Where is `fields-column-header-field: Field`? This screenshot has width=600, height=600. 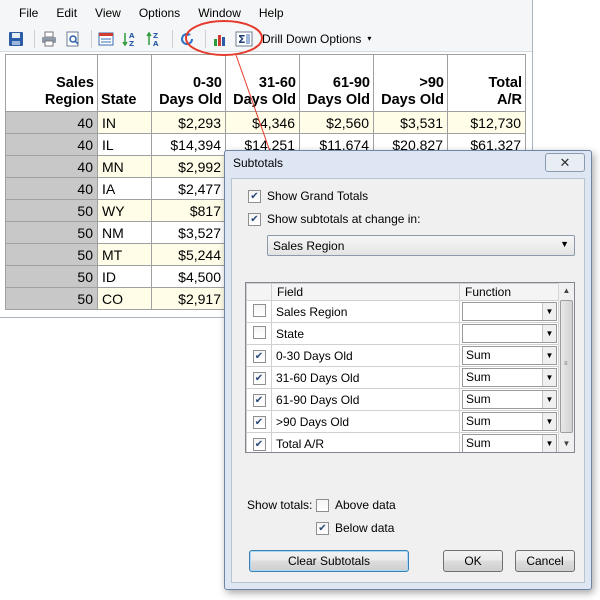
fields-column-header-field: Field is located at coordinates (365, 292).